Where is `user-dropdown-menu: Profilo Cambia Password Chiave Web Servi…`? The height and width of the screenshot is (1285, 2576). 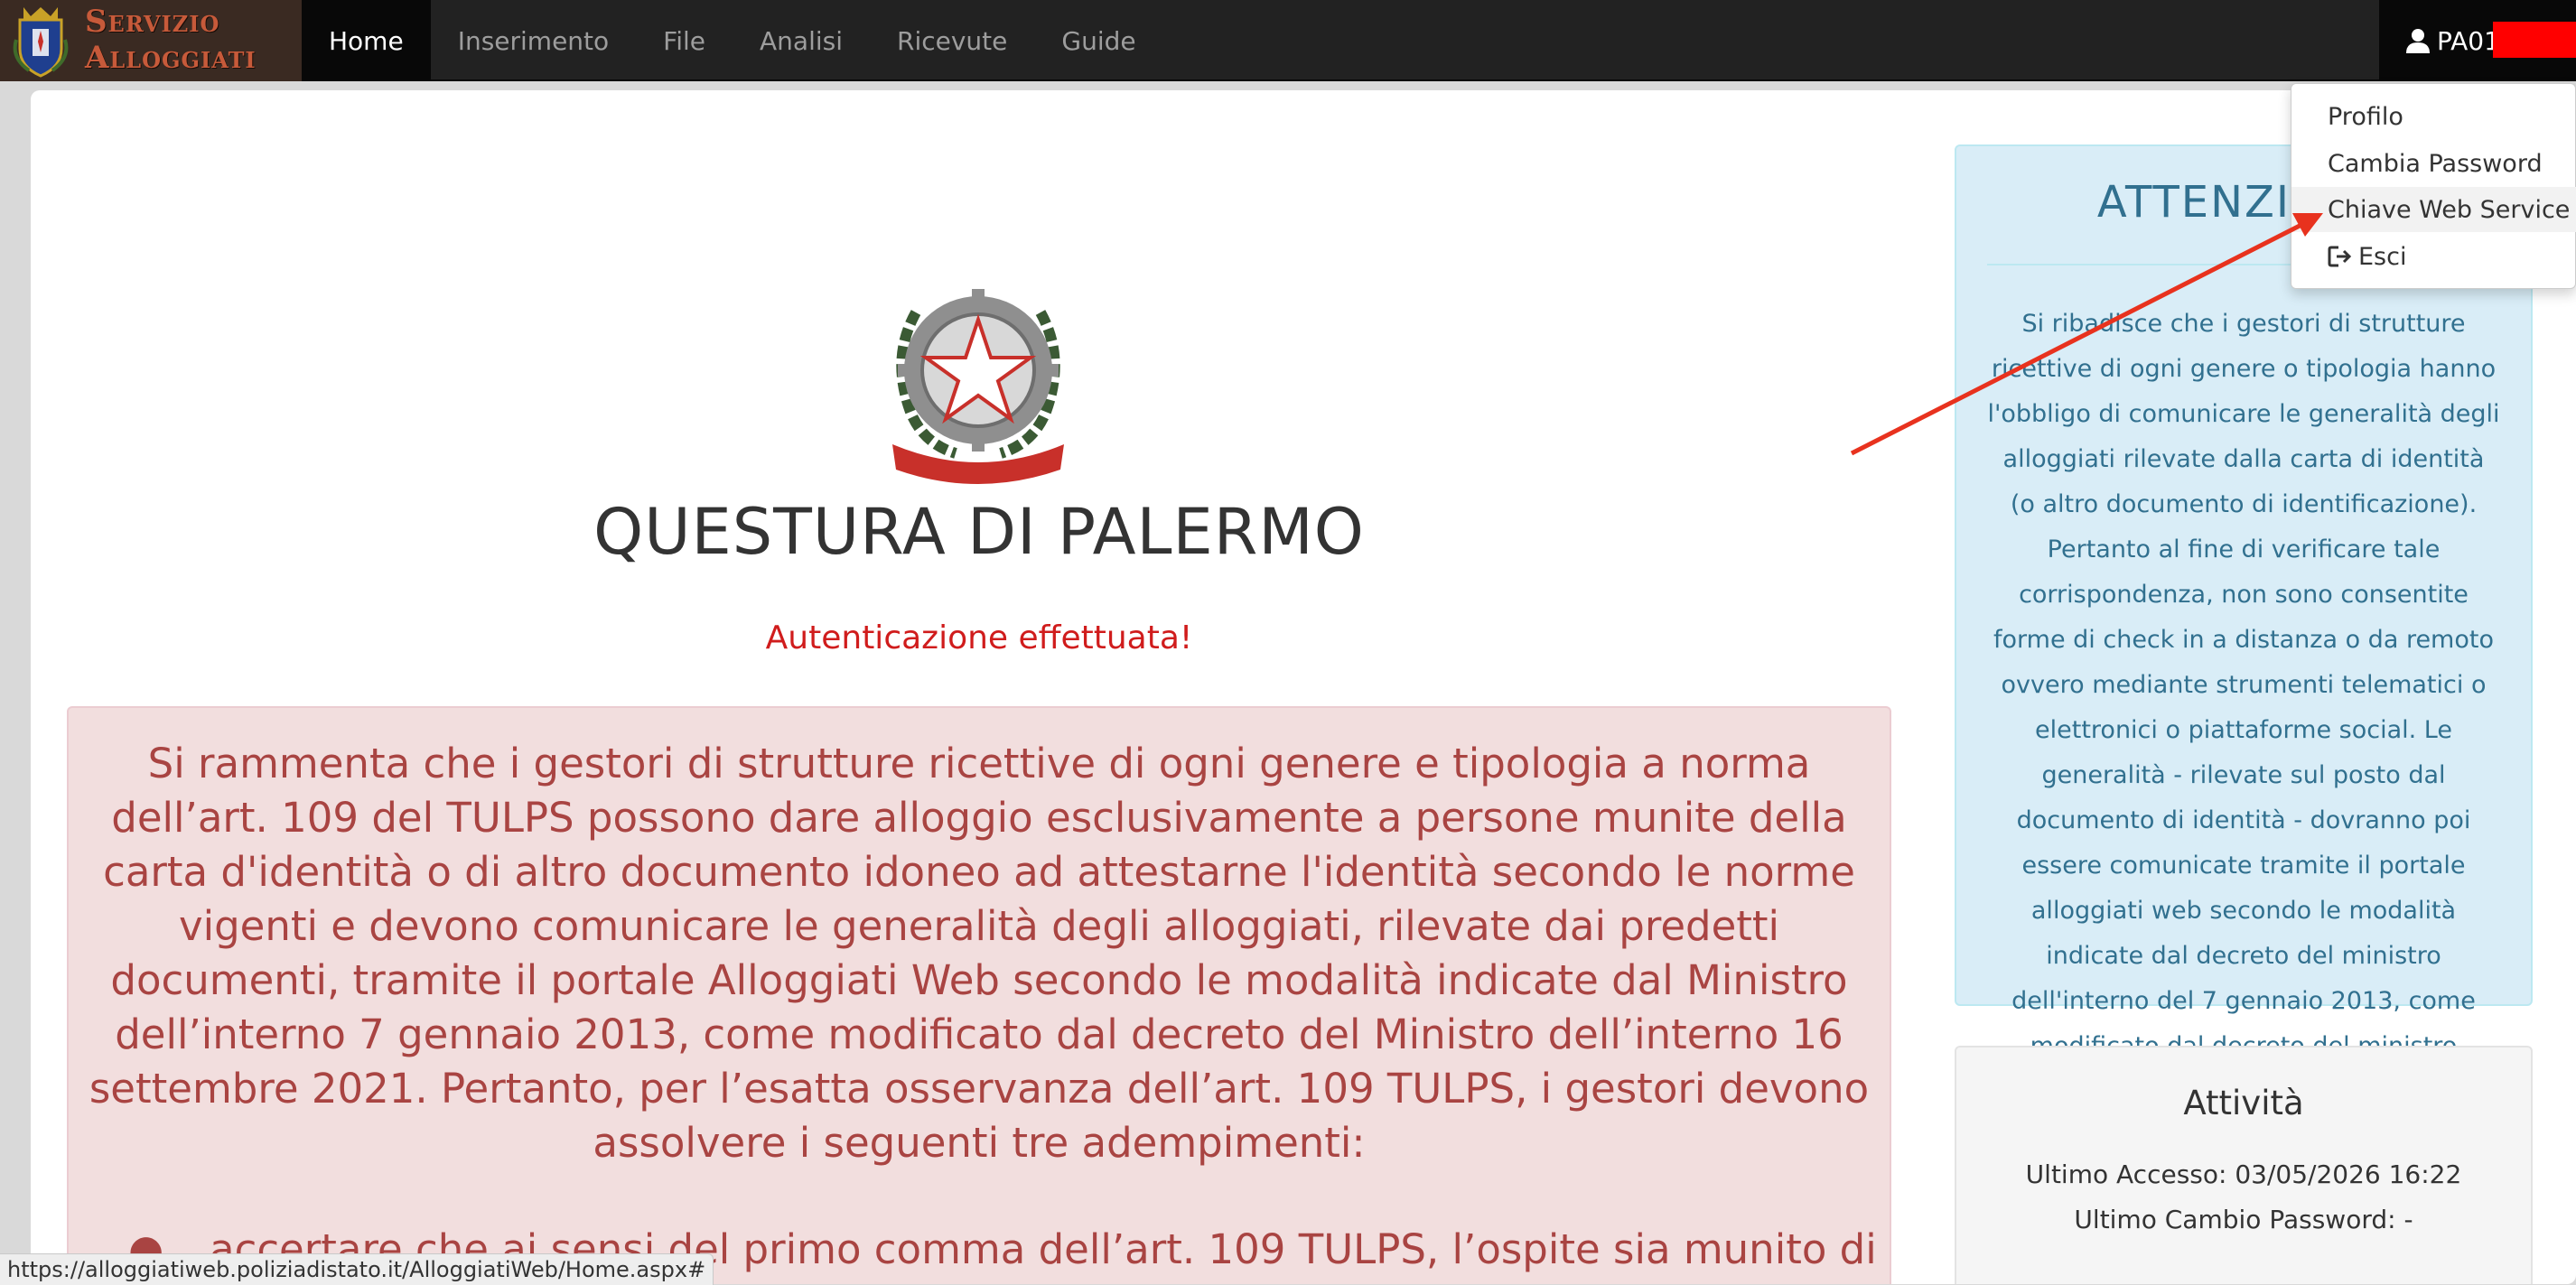
user-dropdown-menu: Profilo Cambia Password Chiave Web Servi… is located at coordinates (2433, 186).